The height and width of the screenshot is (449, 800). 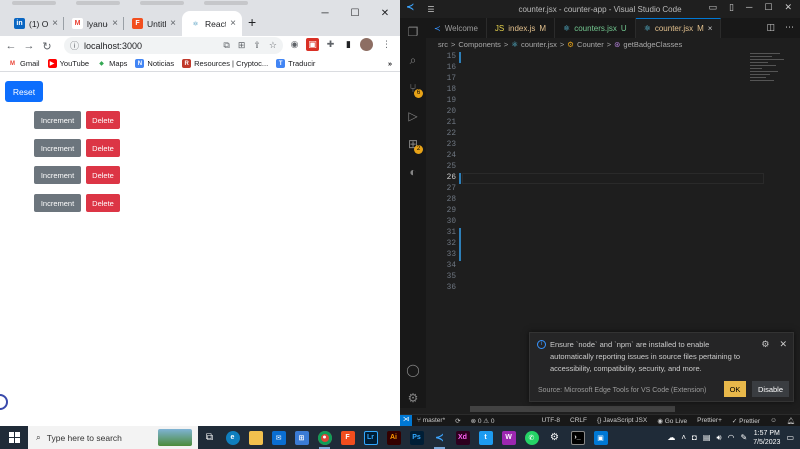 What do you see at coordinates (416, 437) in the screenshot?
I see `photoshop-icon: Ps` at bounding box center [416, 437].